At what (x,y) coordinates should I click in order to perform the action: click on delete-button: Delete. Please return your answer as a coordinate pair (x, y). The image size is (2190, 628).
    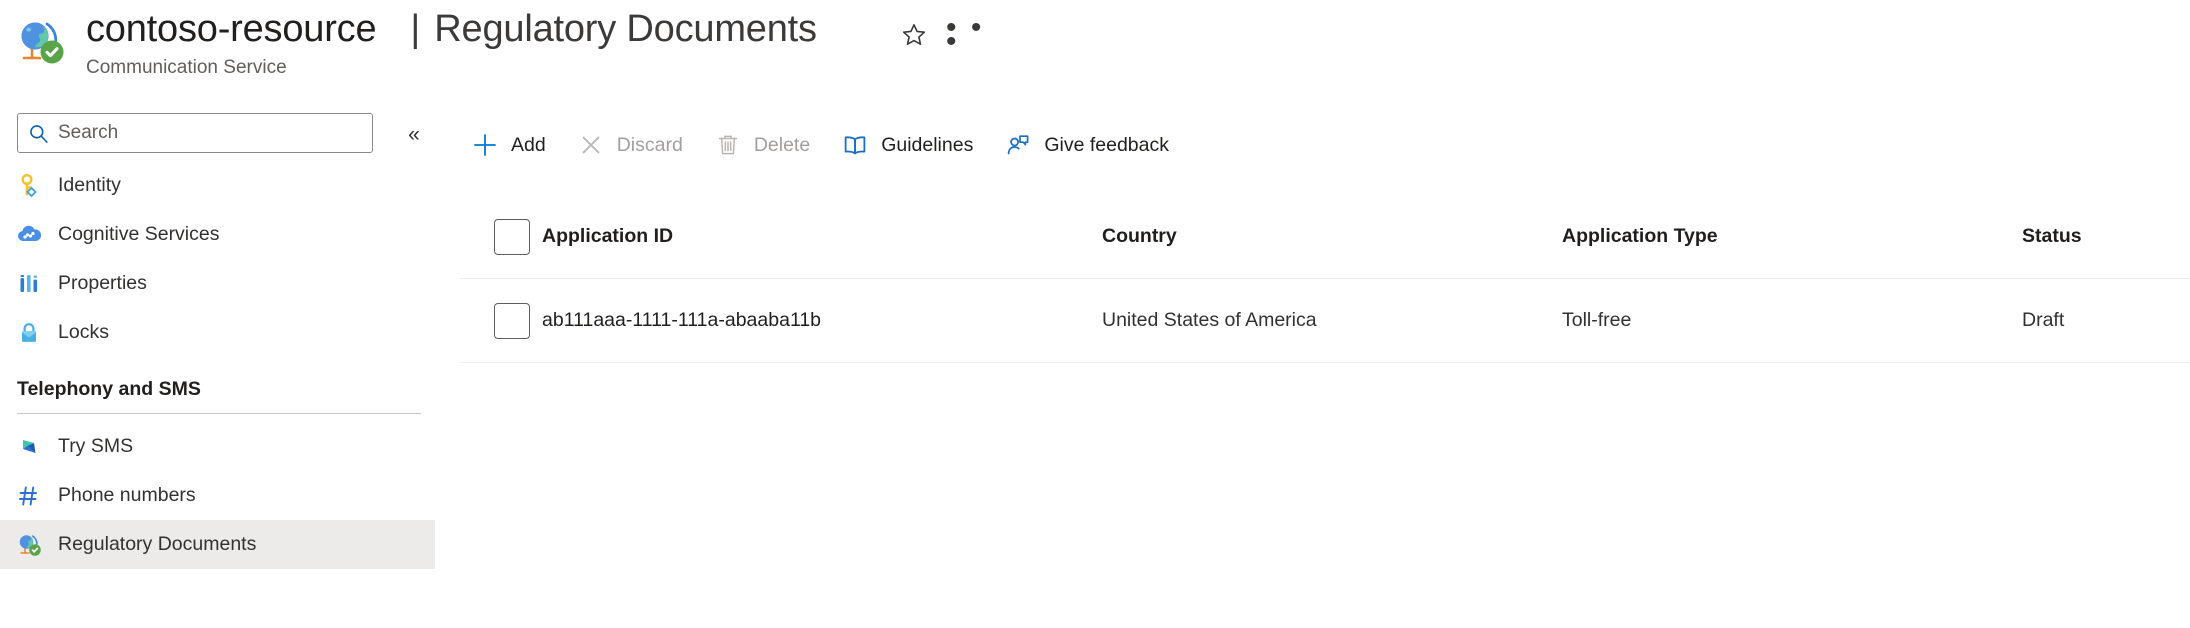
    Looking at the image, I should click on (761, 145).